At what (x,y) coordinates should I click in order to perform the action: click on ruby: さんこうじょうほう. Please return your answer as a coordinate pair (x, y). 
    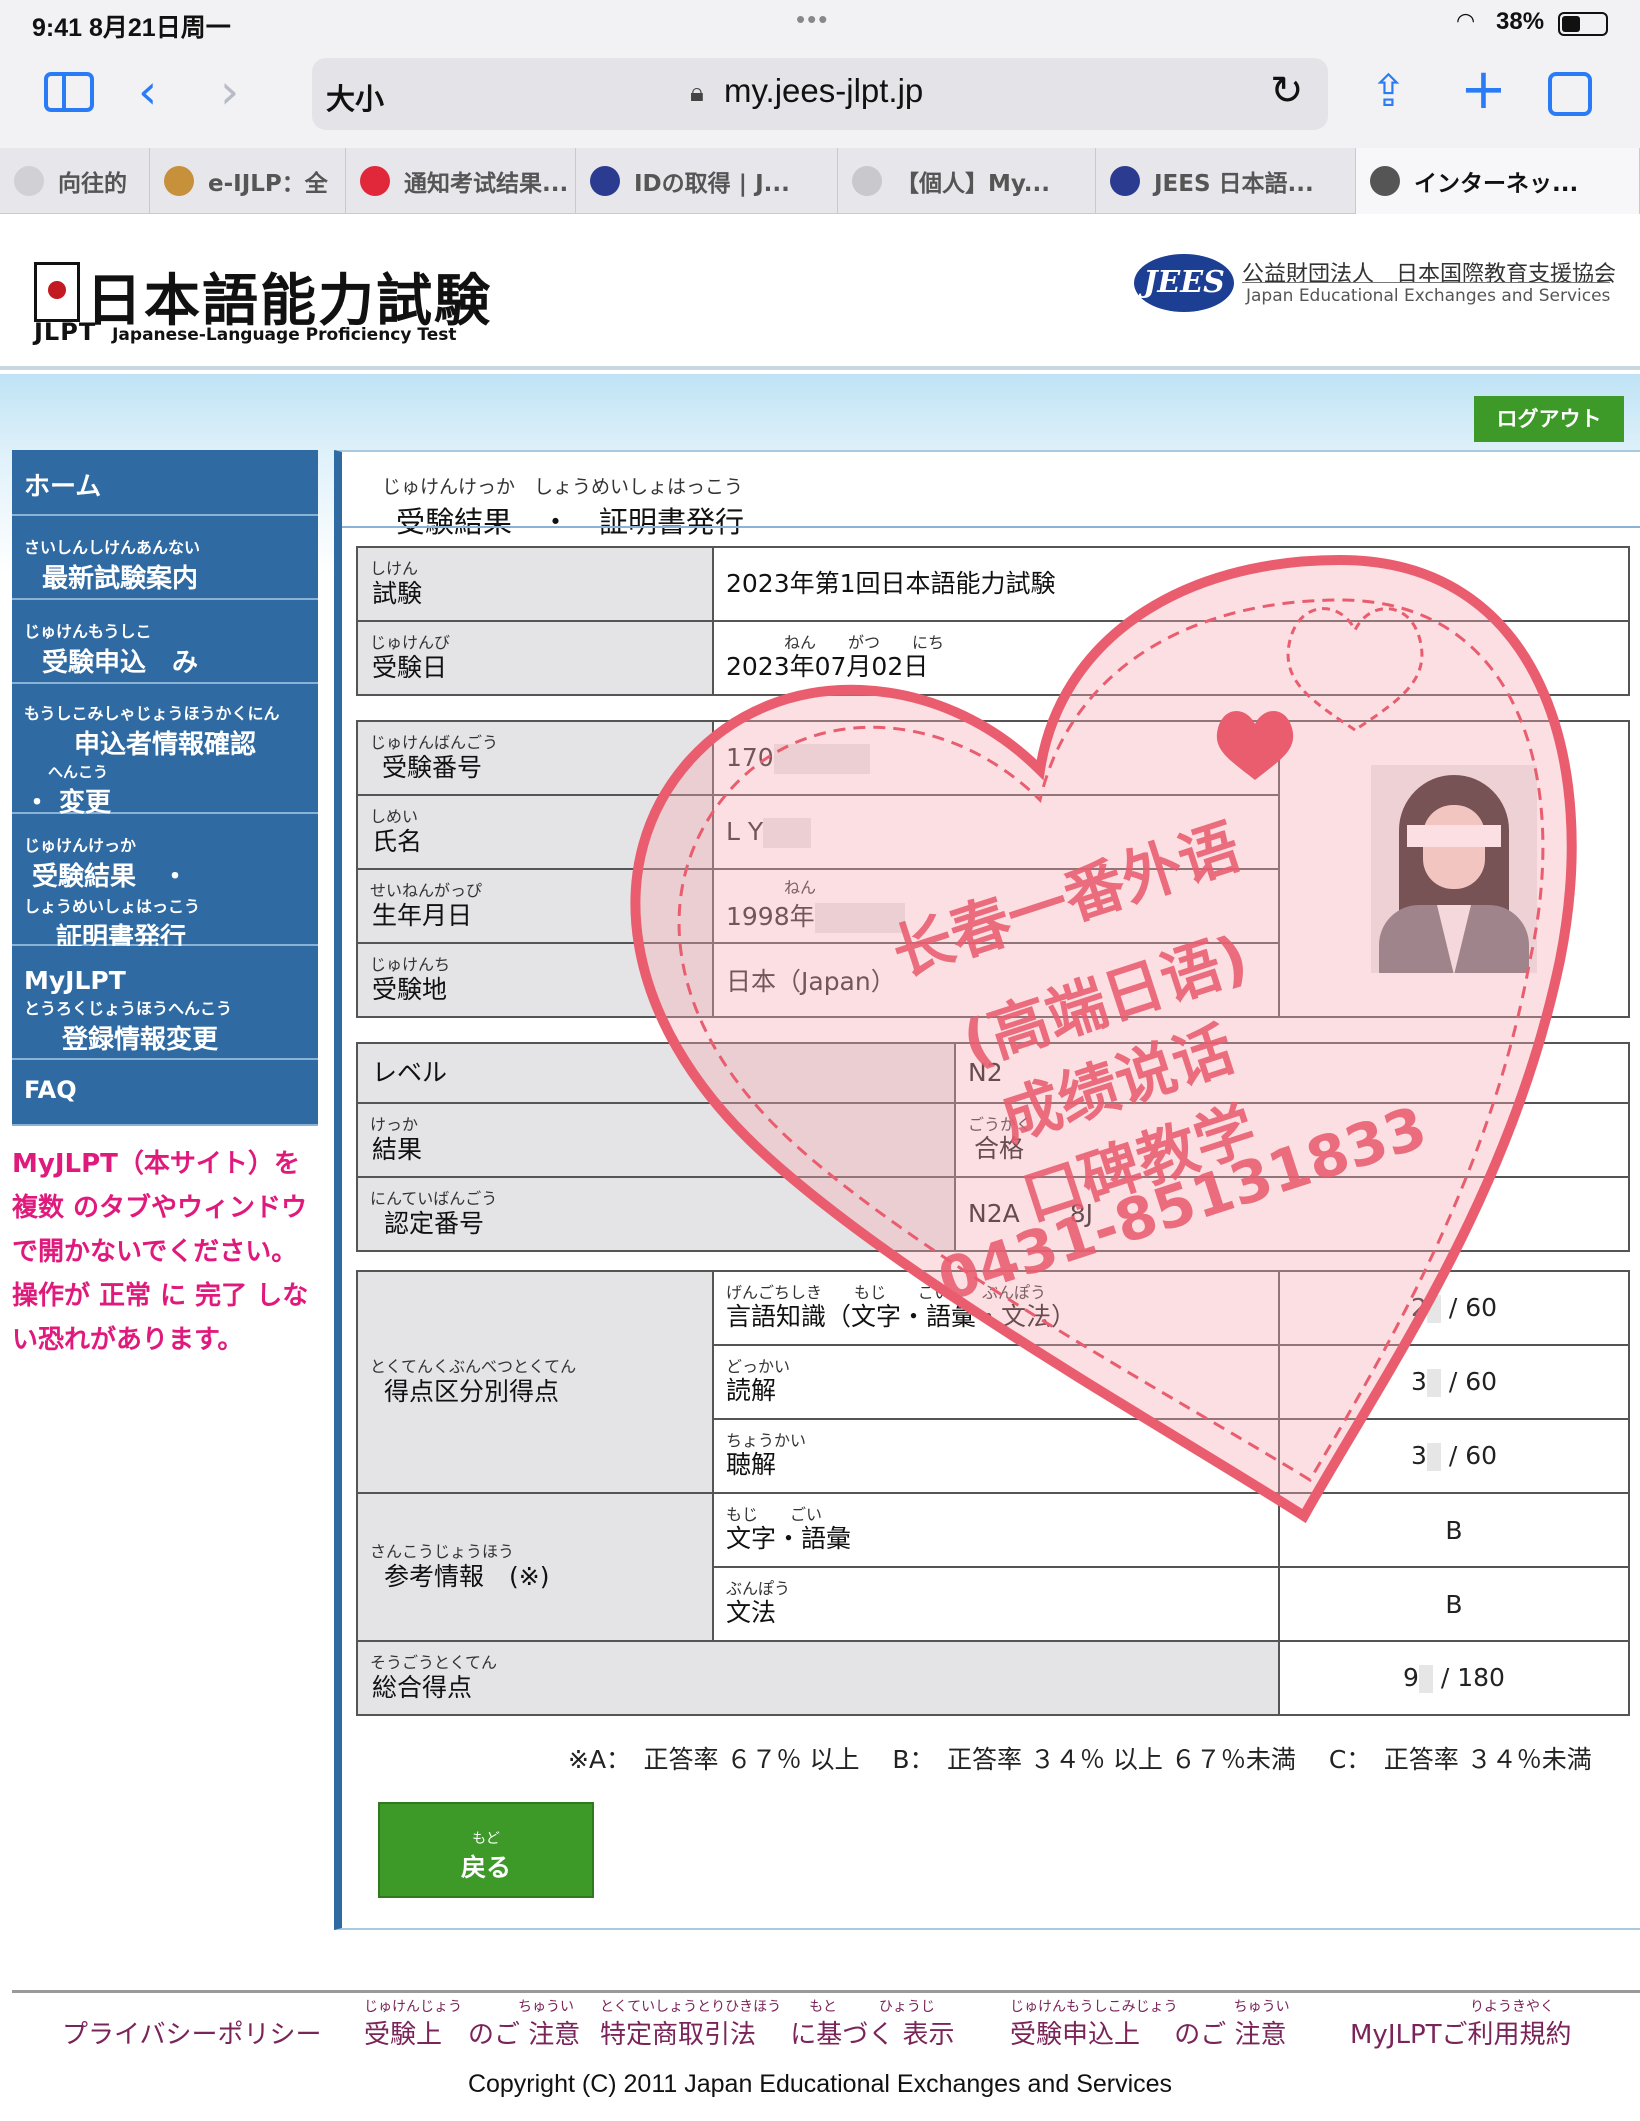
    Looking at the image, I should click on (442, 1551).